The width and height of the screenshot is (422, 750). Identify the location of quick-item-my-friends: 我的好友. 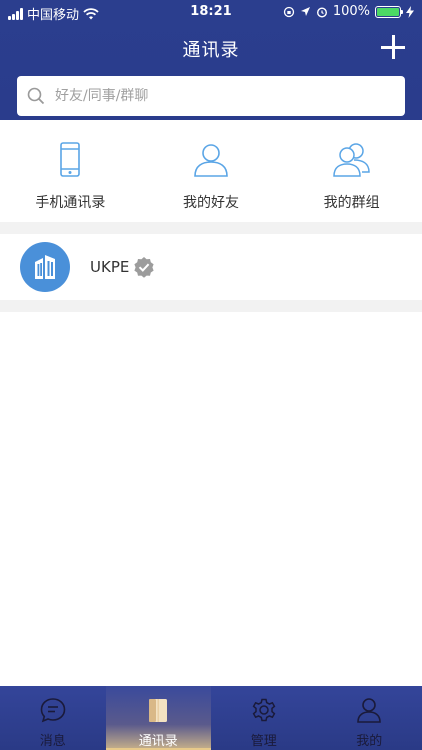
(211, 171).